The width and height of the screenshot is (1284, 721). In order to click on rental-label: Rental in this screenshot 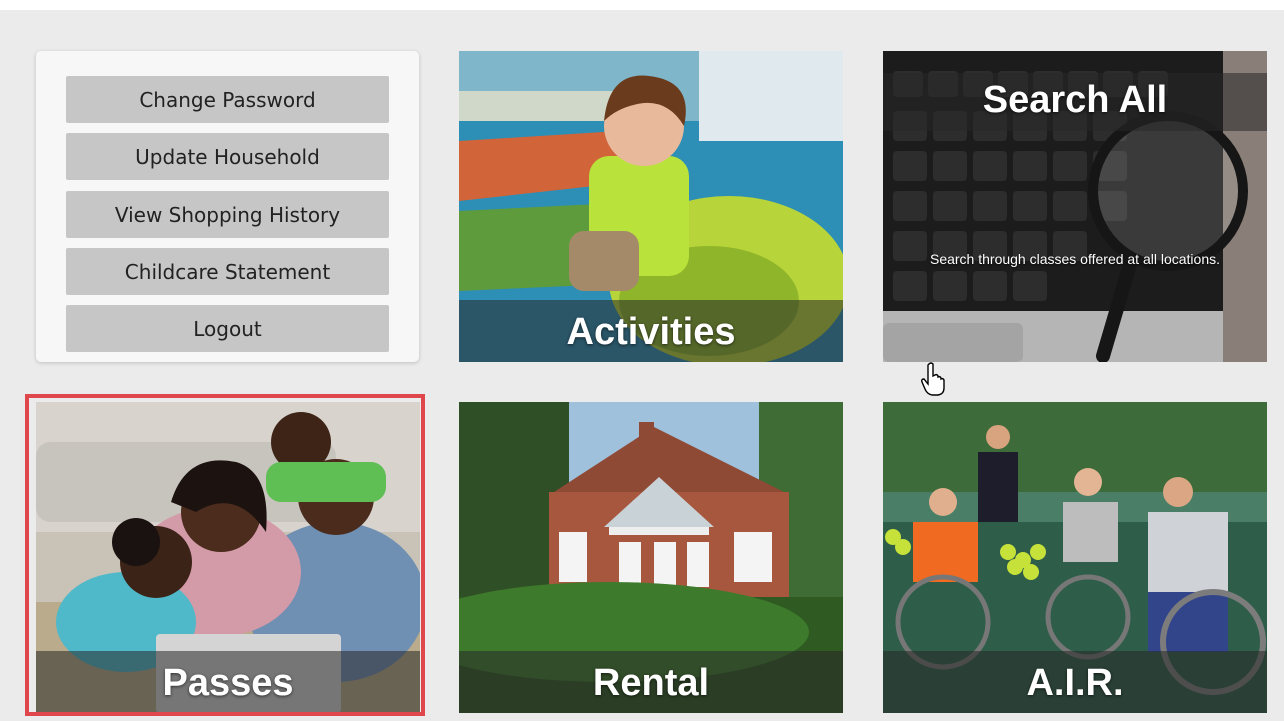, I will do `click(651, 683)`.